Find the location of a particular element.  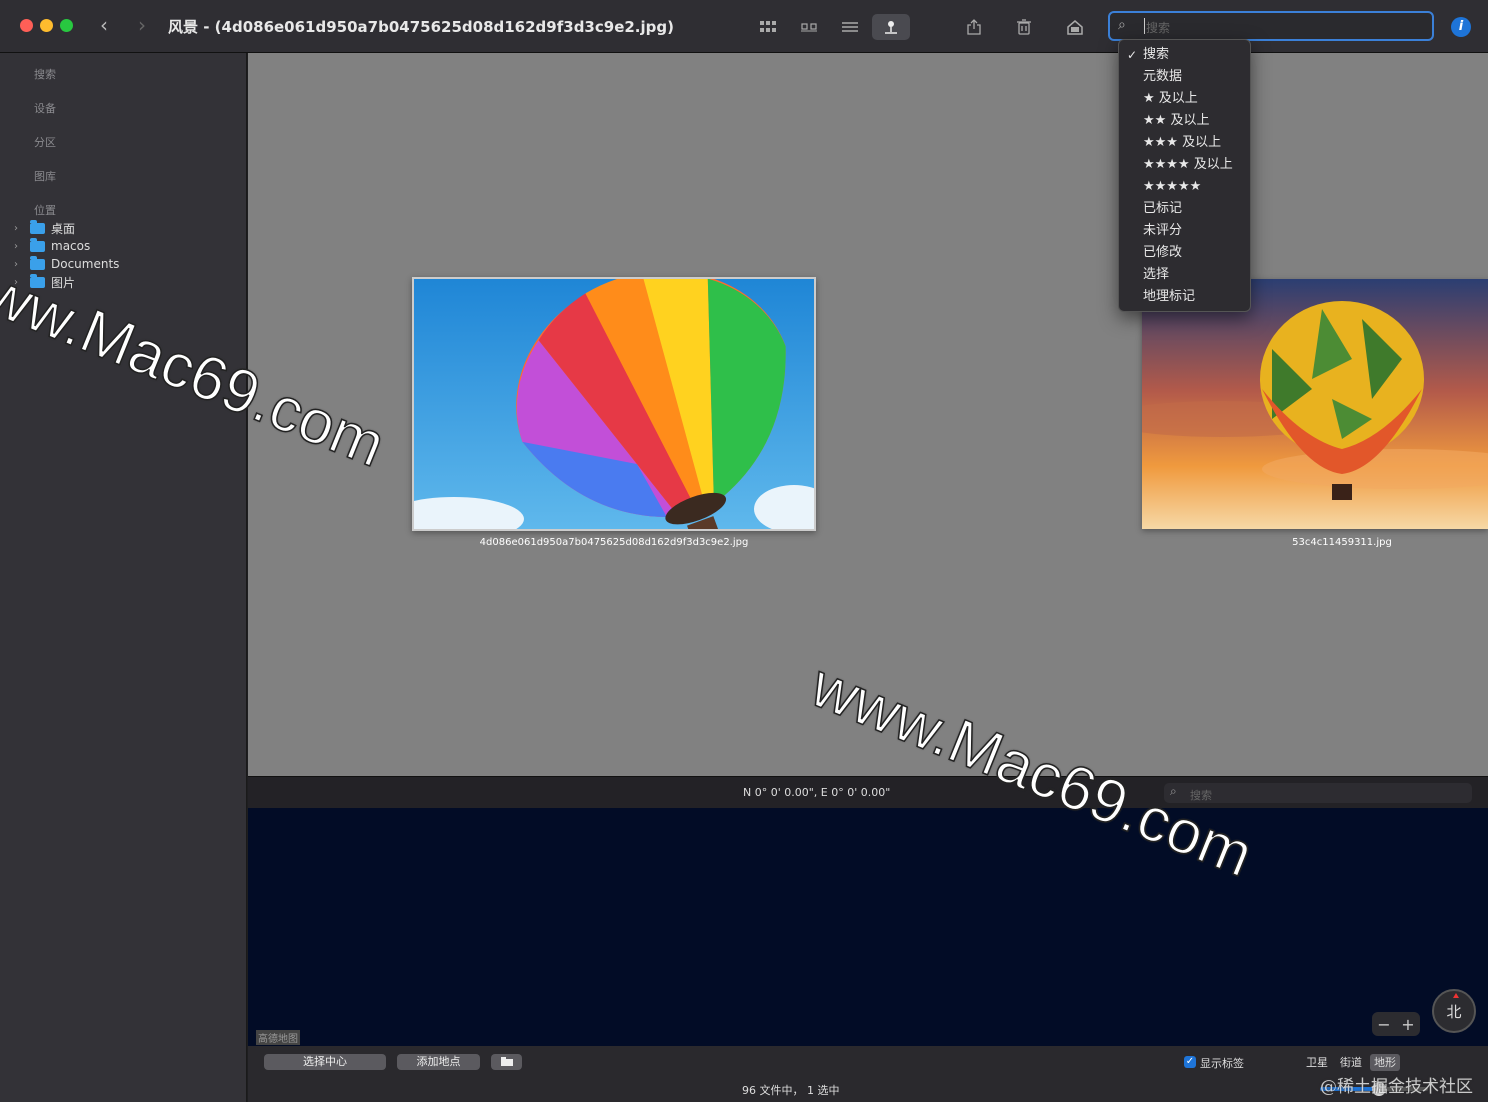

rotate-icon is located at coordinates (1075, 27).